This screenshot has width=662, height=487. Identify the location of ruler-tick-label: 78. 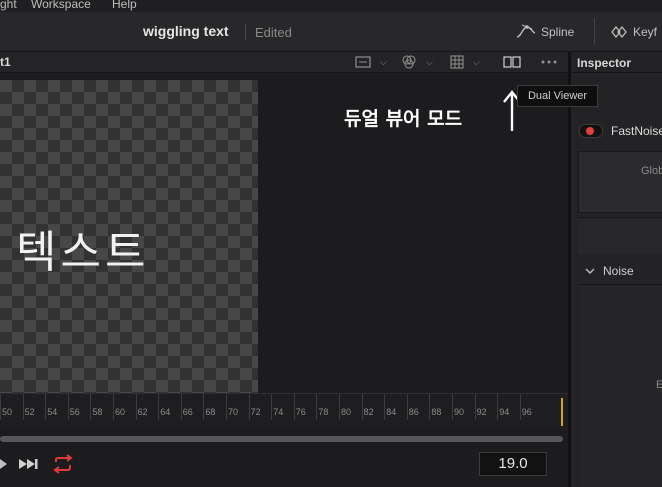
(323, 412).